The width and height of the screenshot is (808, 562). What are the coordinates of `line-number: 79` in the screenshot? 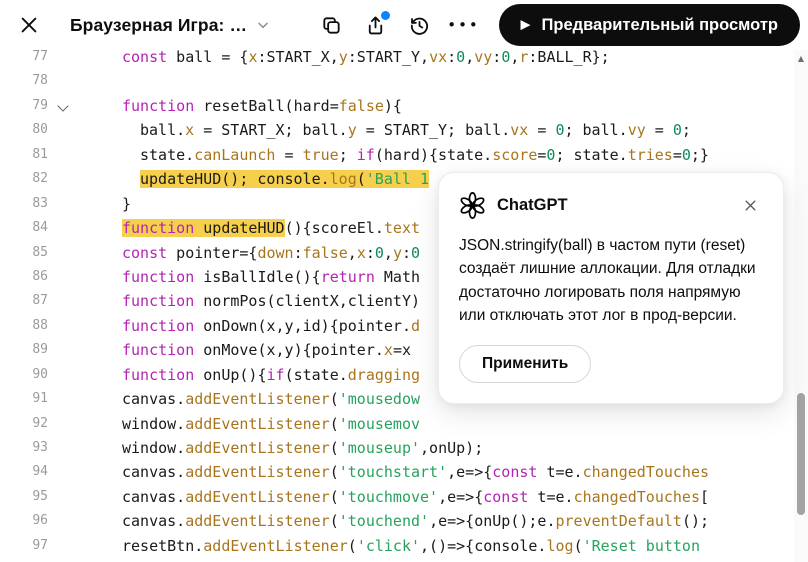 It's located at (40, 105).